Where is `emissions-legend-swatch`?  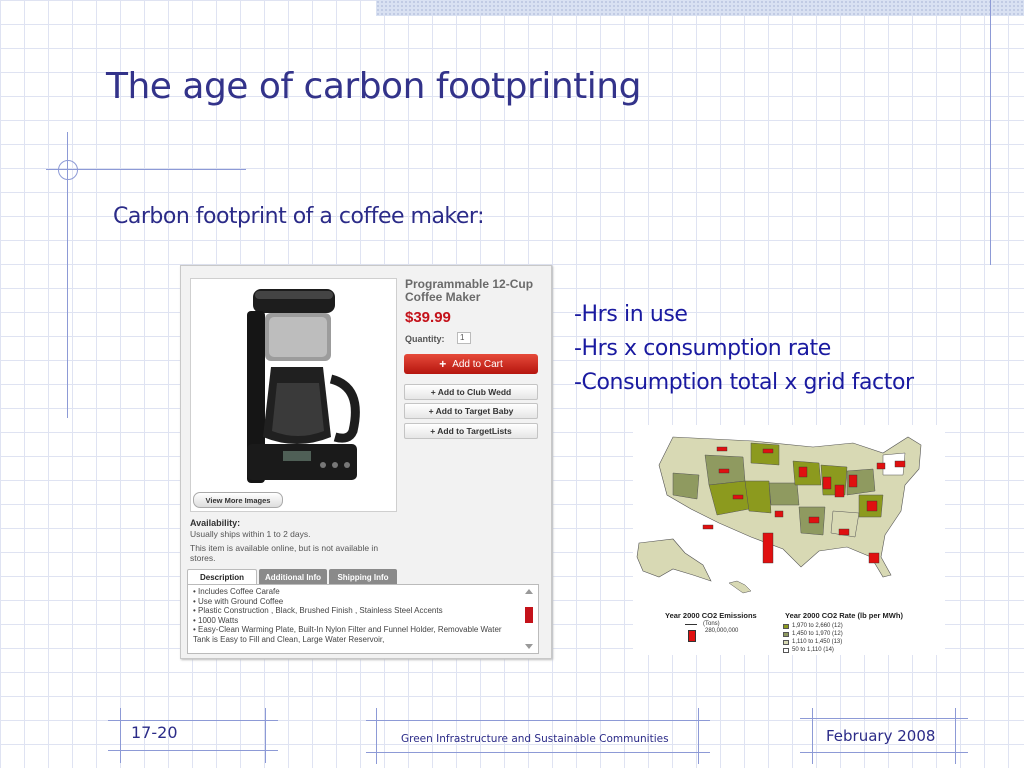
emissions-legend-swatch is located at coordinates (692, 636).